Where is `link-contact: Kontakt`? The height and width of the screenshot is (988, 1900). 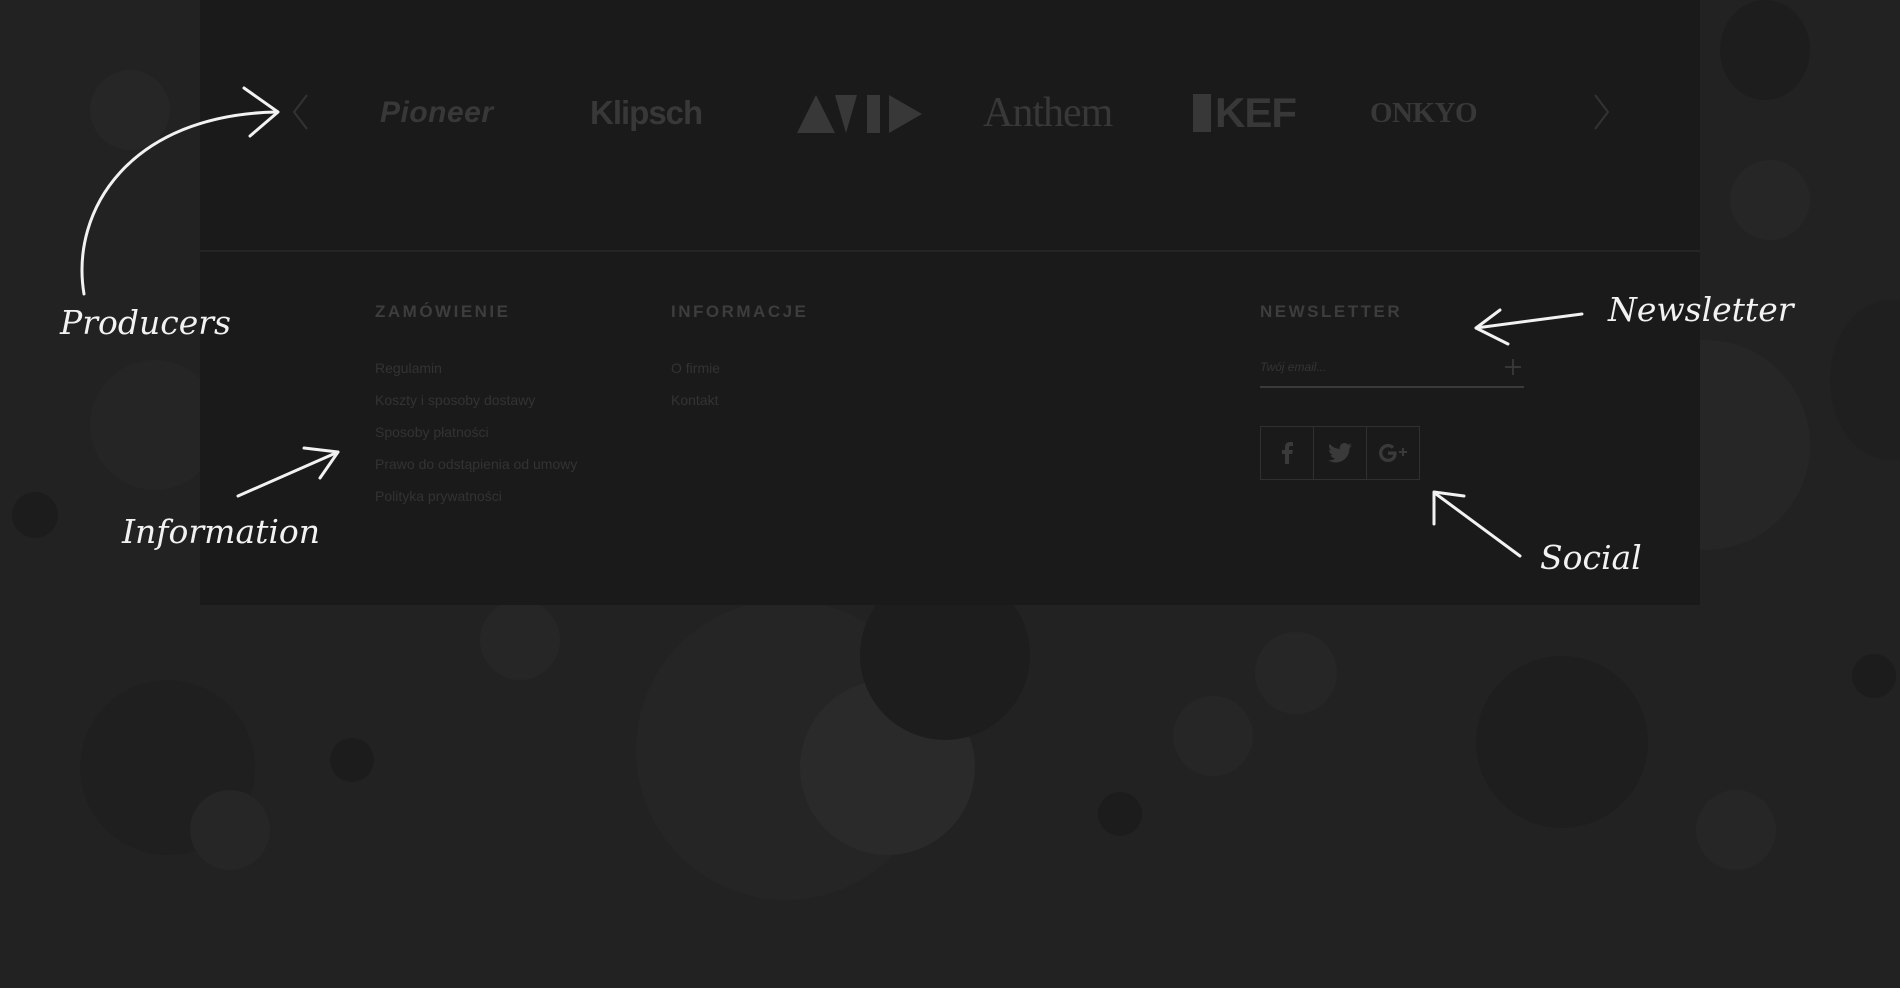 link-contact: Kontakt is located at coordinates (739, 400).